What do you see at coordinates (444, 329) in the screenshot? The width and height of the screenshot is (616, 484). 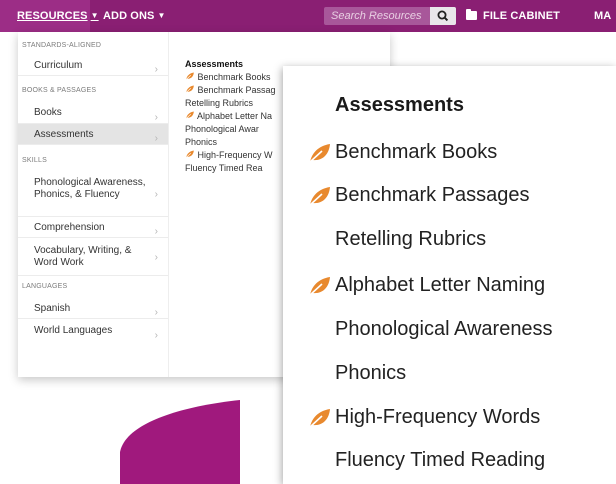 I see `callout-link-phonological-awareness: Phonological Awareness` at bounding box center [444, 329].